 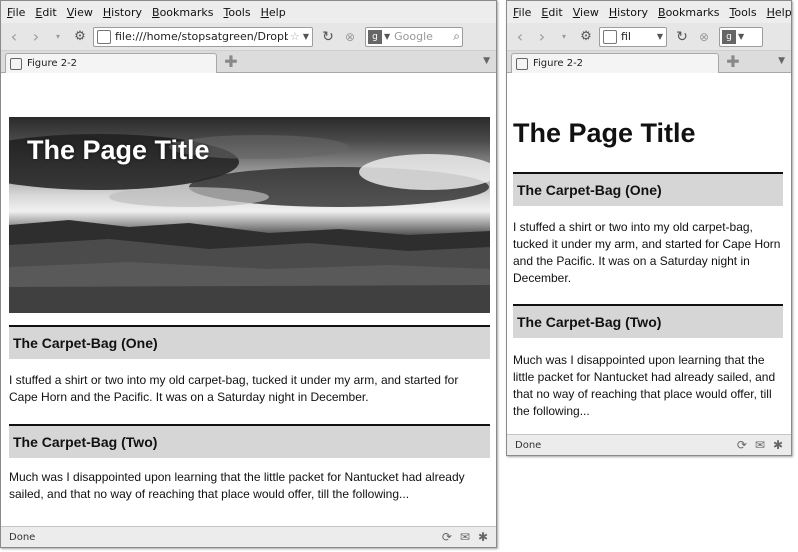 I want to click on magnifier-icon: ⌕, so click(x=456, y=36).